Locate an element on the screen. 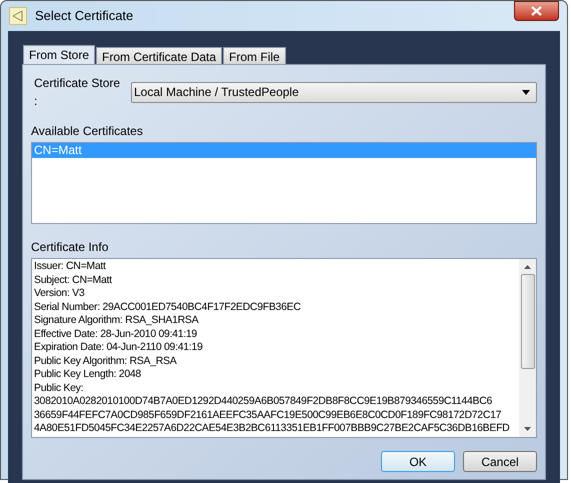 The height and width of the screenshot is (483, 571). close-button is located at coordinates (536, 11).